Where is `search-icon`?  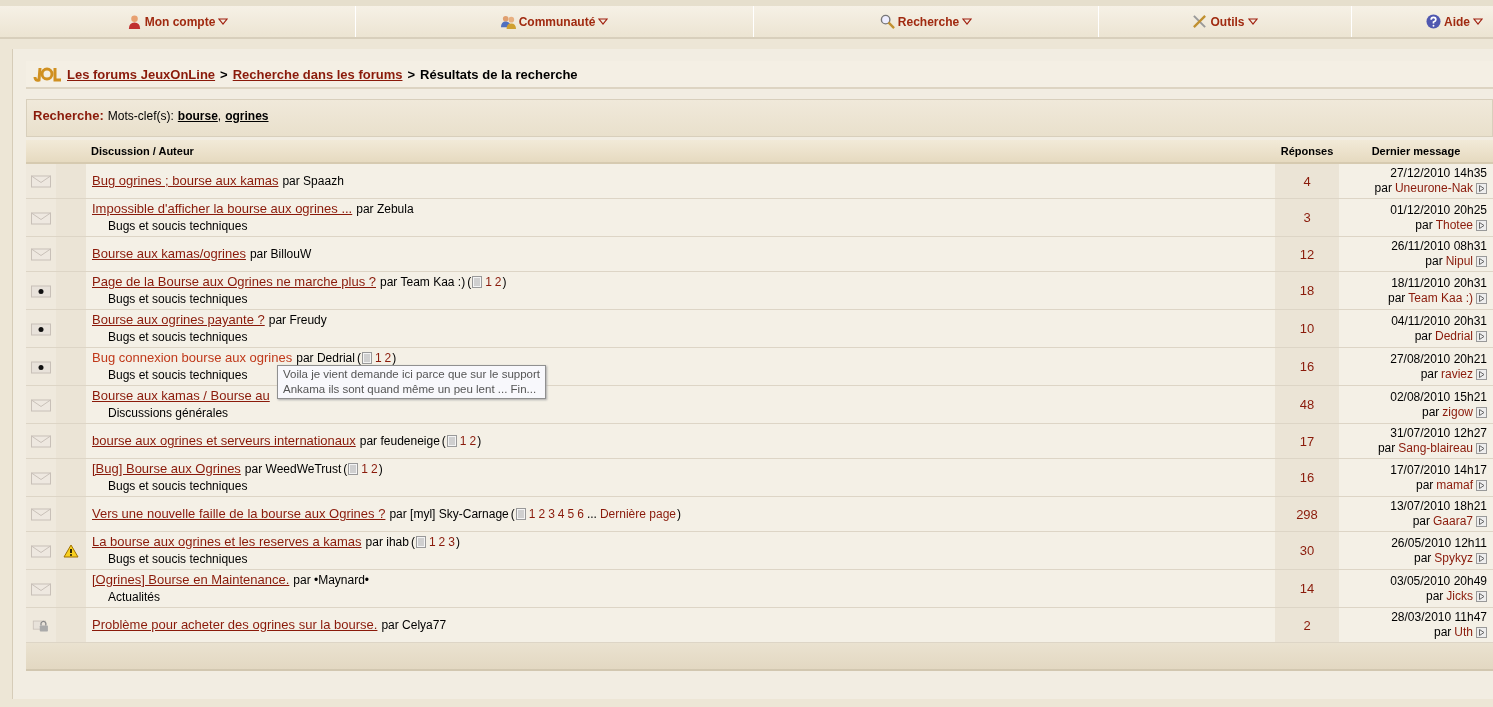 search-icon is located at coordinates (887, 21).